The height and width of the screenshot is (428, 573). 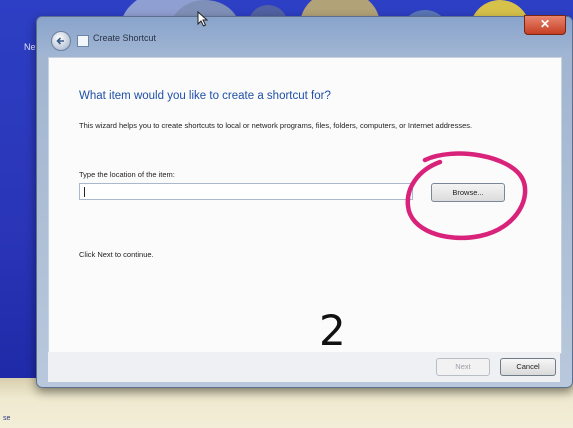 I want to click on next-button: Next, so click(x=463, y=367).